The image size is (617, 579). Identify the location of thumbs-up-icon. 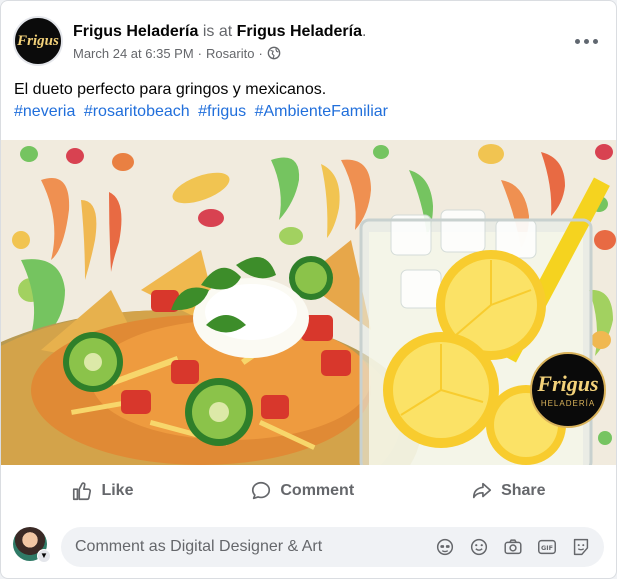
(82, 491).